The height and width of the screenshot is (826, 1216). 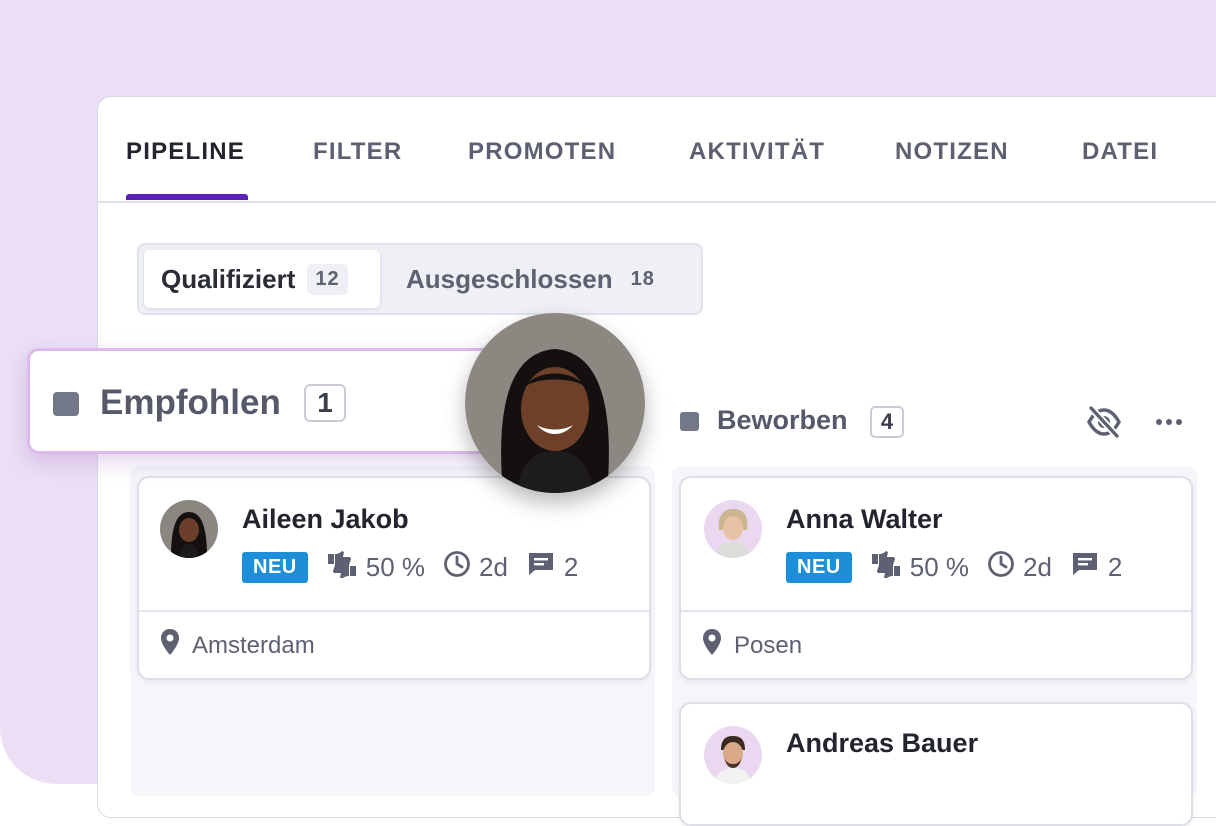 I want to click on column-title: Beworben, so click(x=782, y=420).